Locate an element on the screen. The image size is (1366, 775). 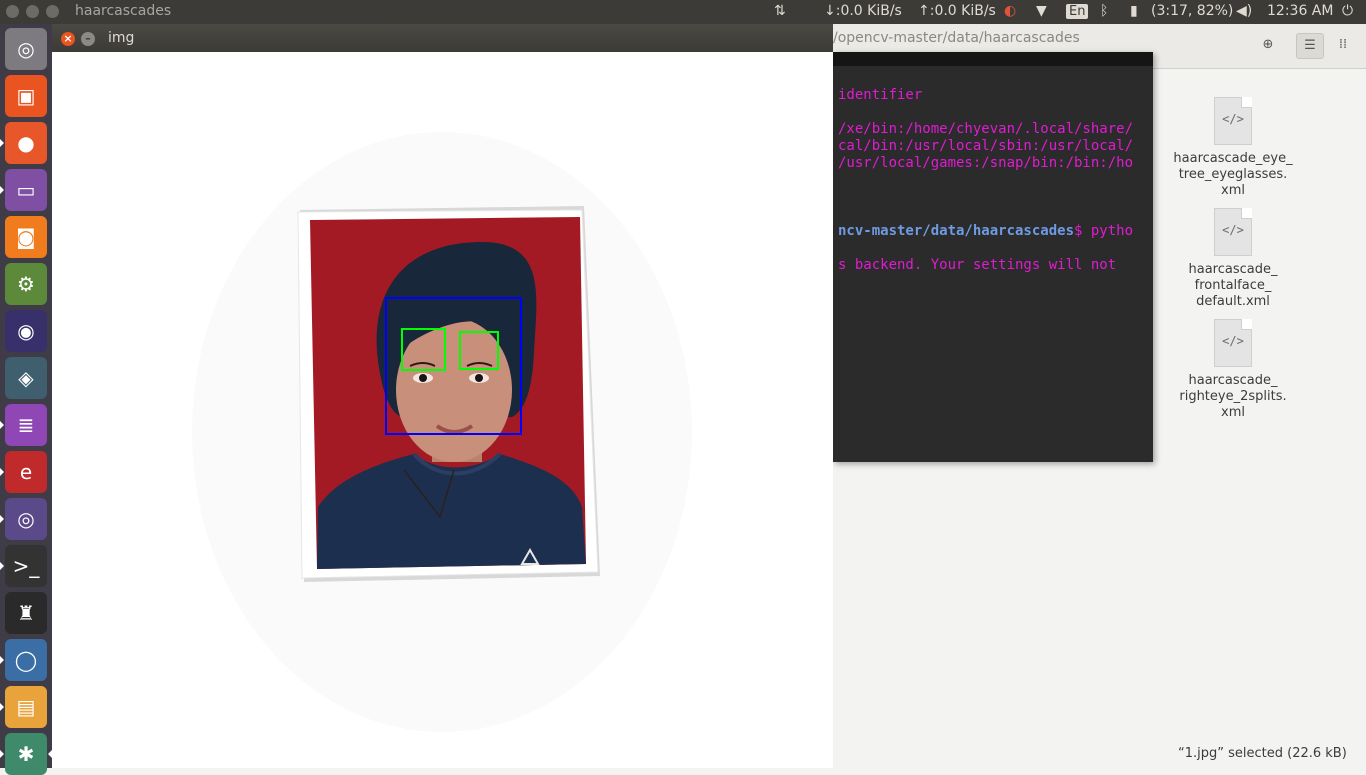
list-view-button: ☰ is located at coordinates (1310, 46).